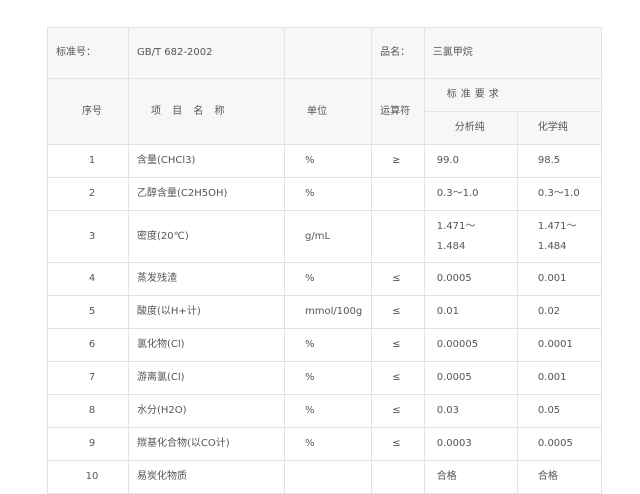 This screenshot has width=640, height=494. What do you see at coordinates (470, 477) in the screenshot?
I see `row-ar-value: 合格` at bounding box center [470, 477].